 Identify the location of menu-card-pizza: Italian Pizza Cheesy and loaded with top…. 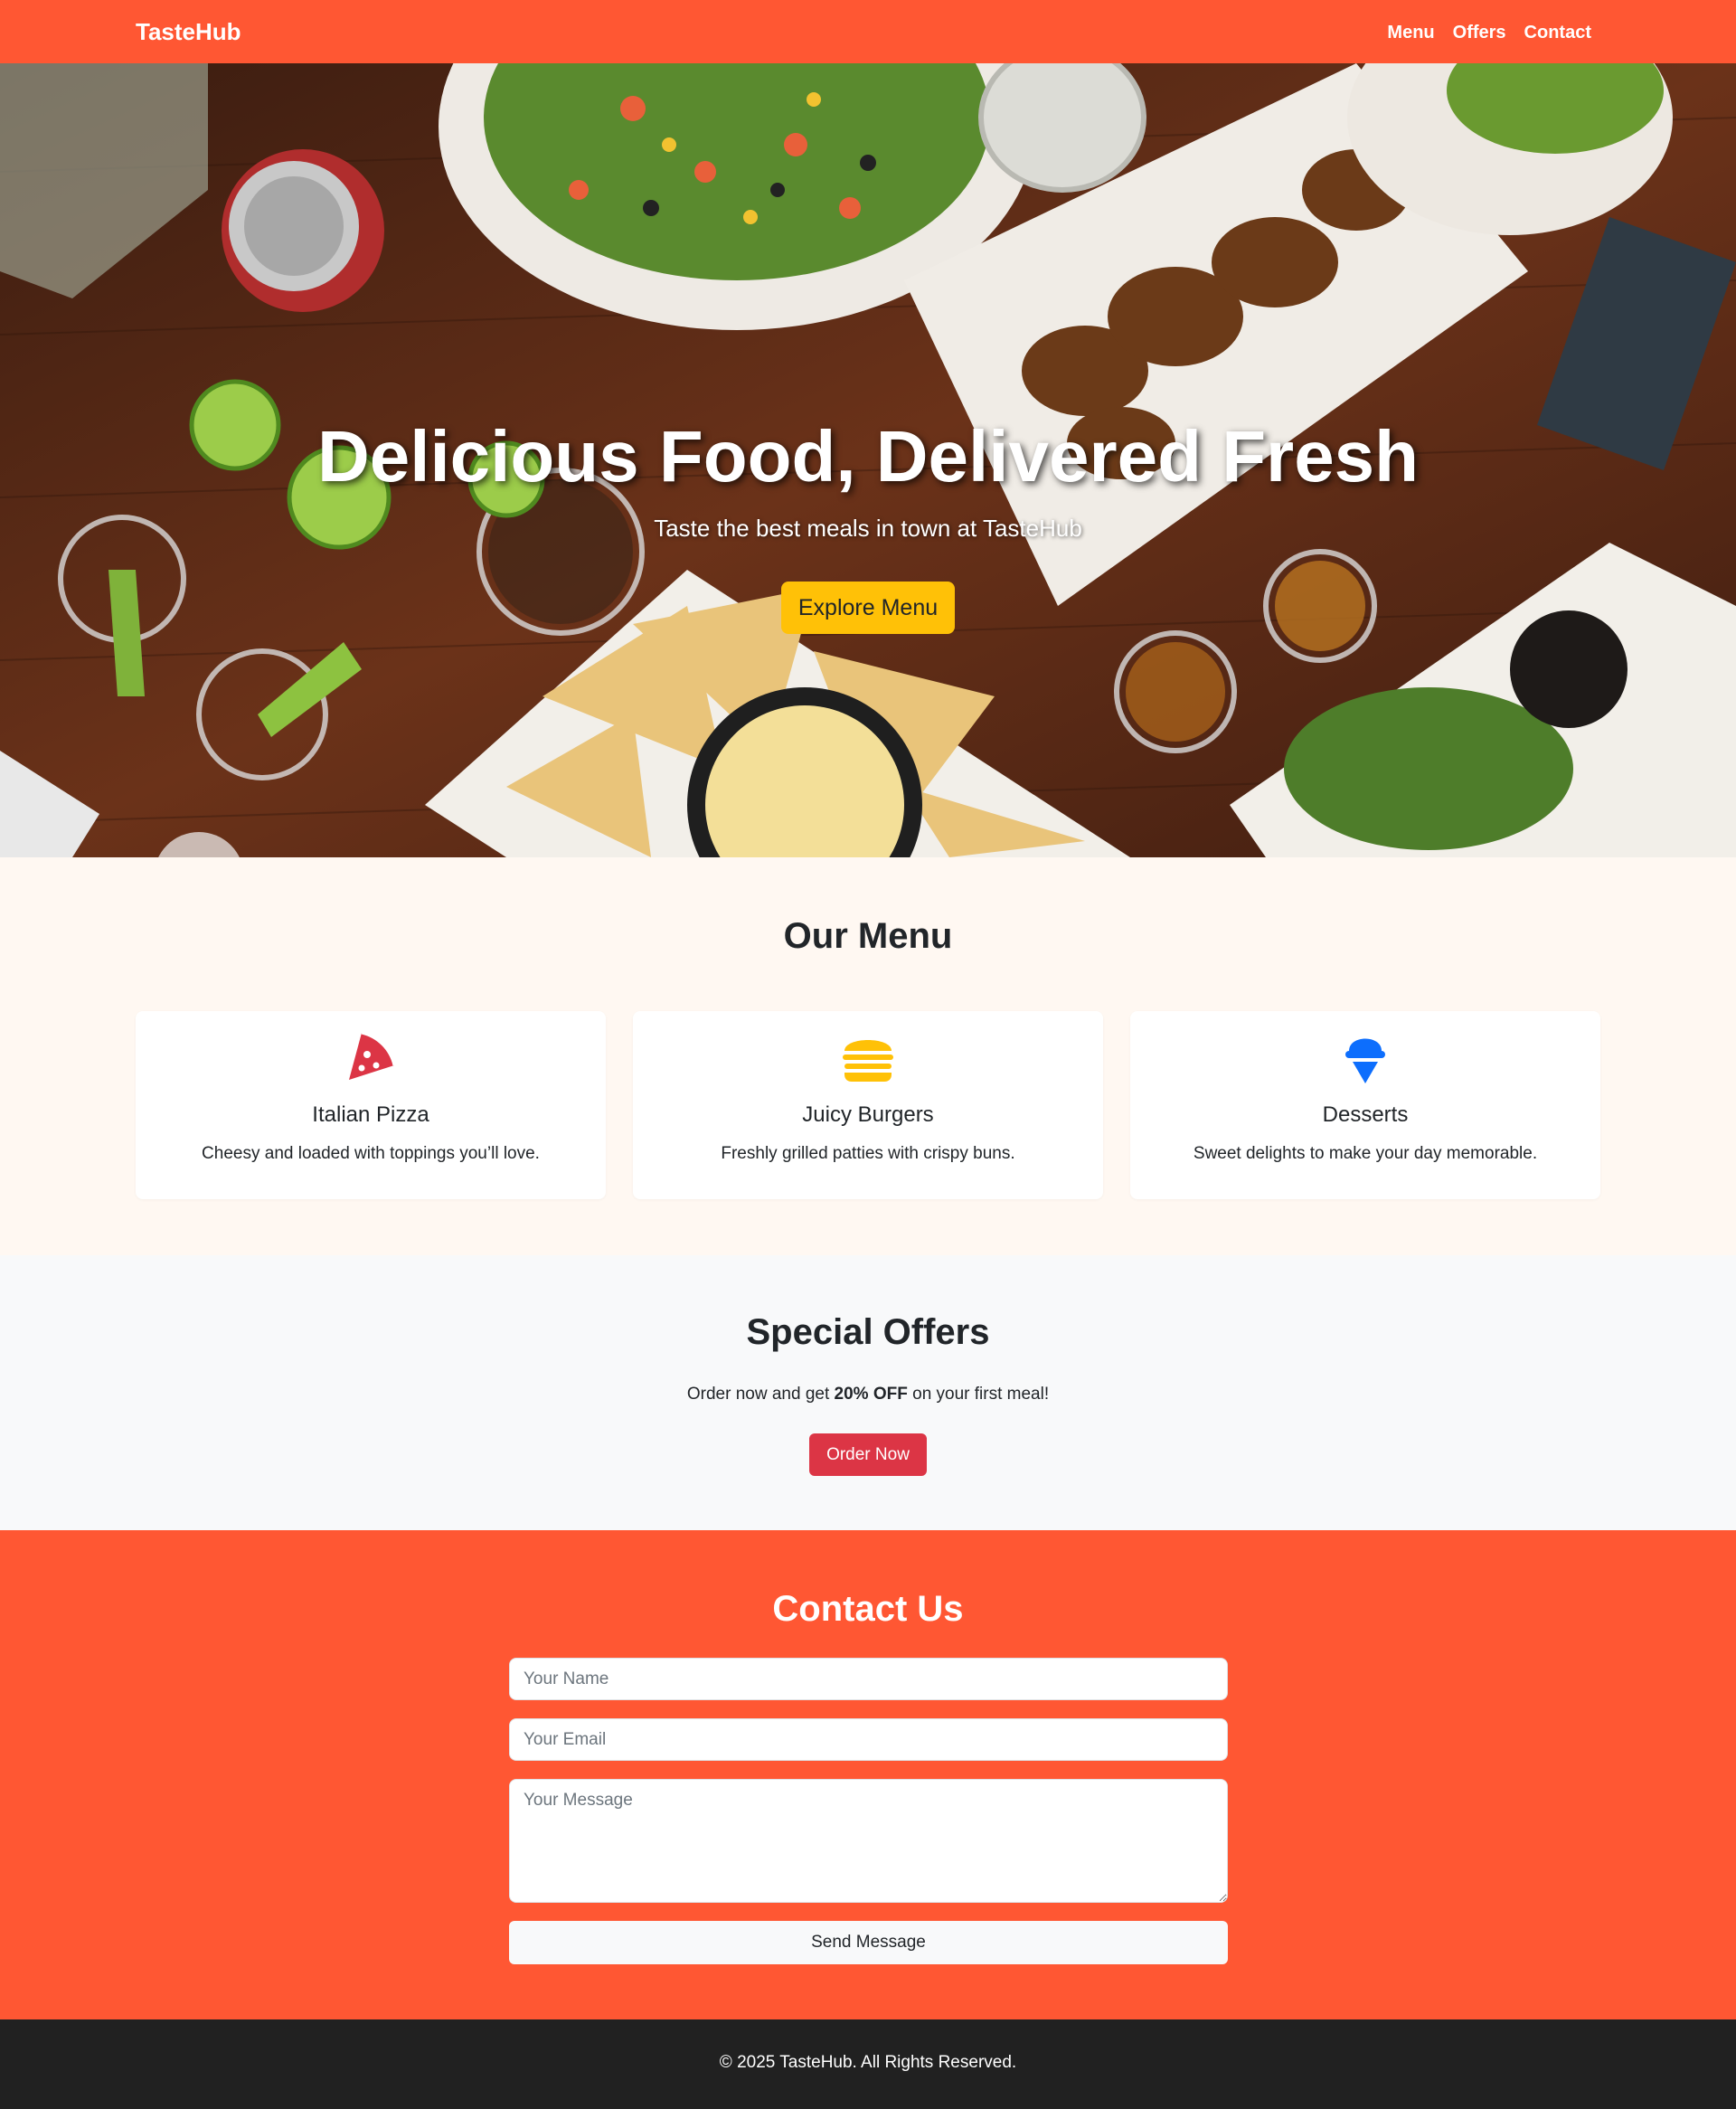
(371, 1105).